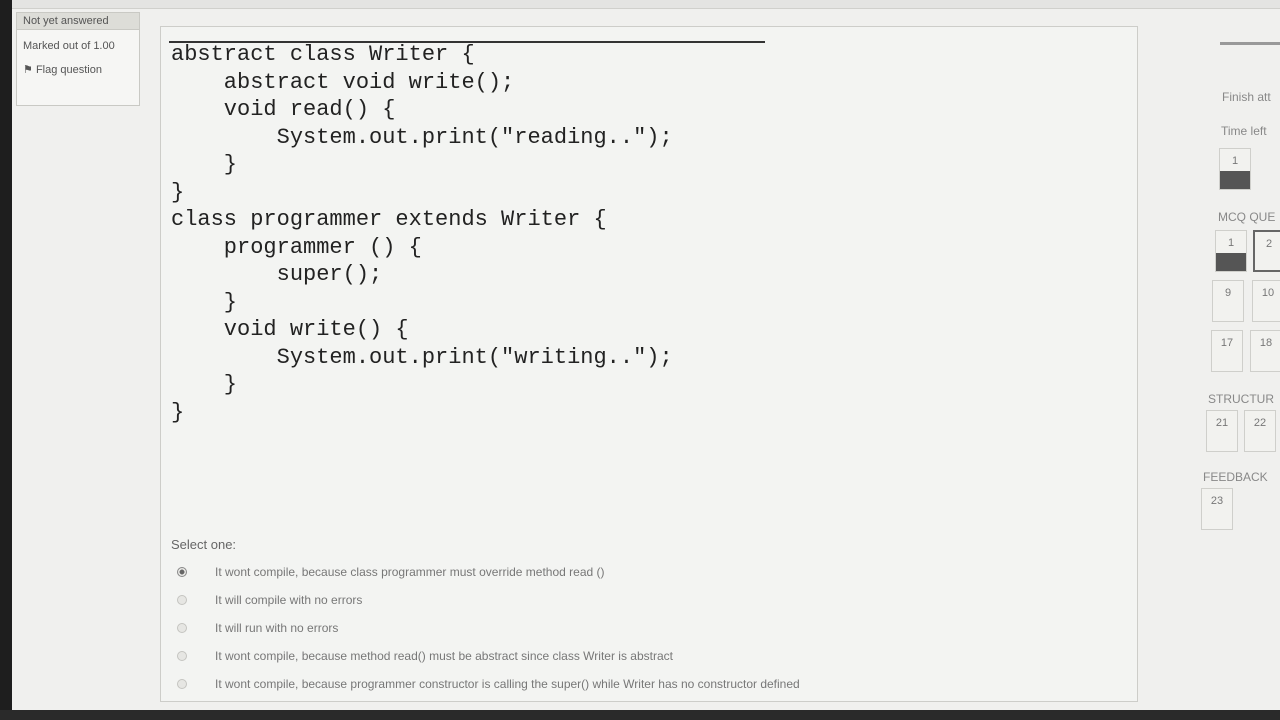  Describe the element at coordinates (296, 247) in the screenshot. I see `code-line: programmer () {` at that location.